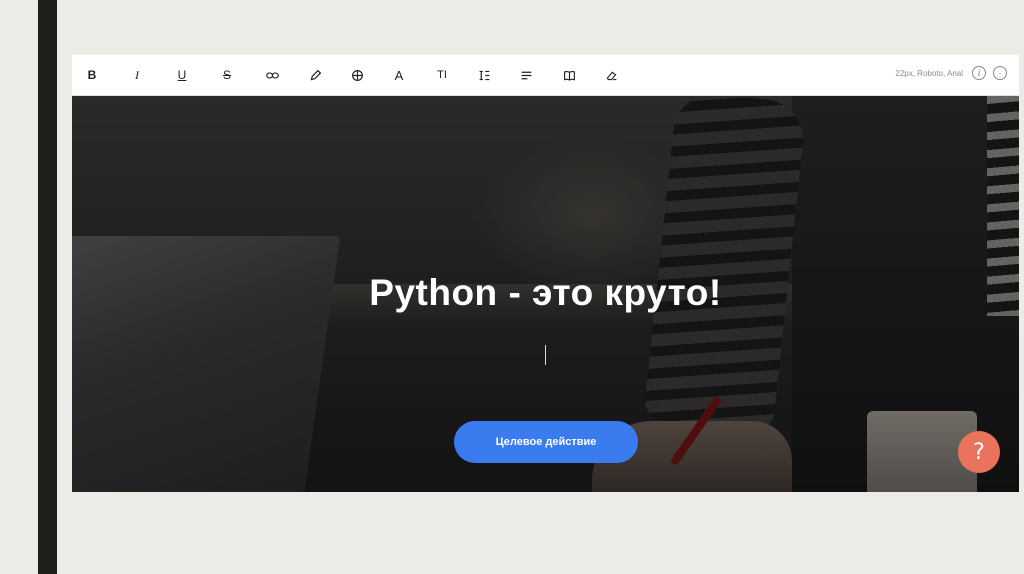  I want to click on globe-icon, so click(357, 75).